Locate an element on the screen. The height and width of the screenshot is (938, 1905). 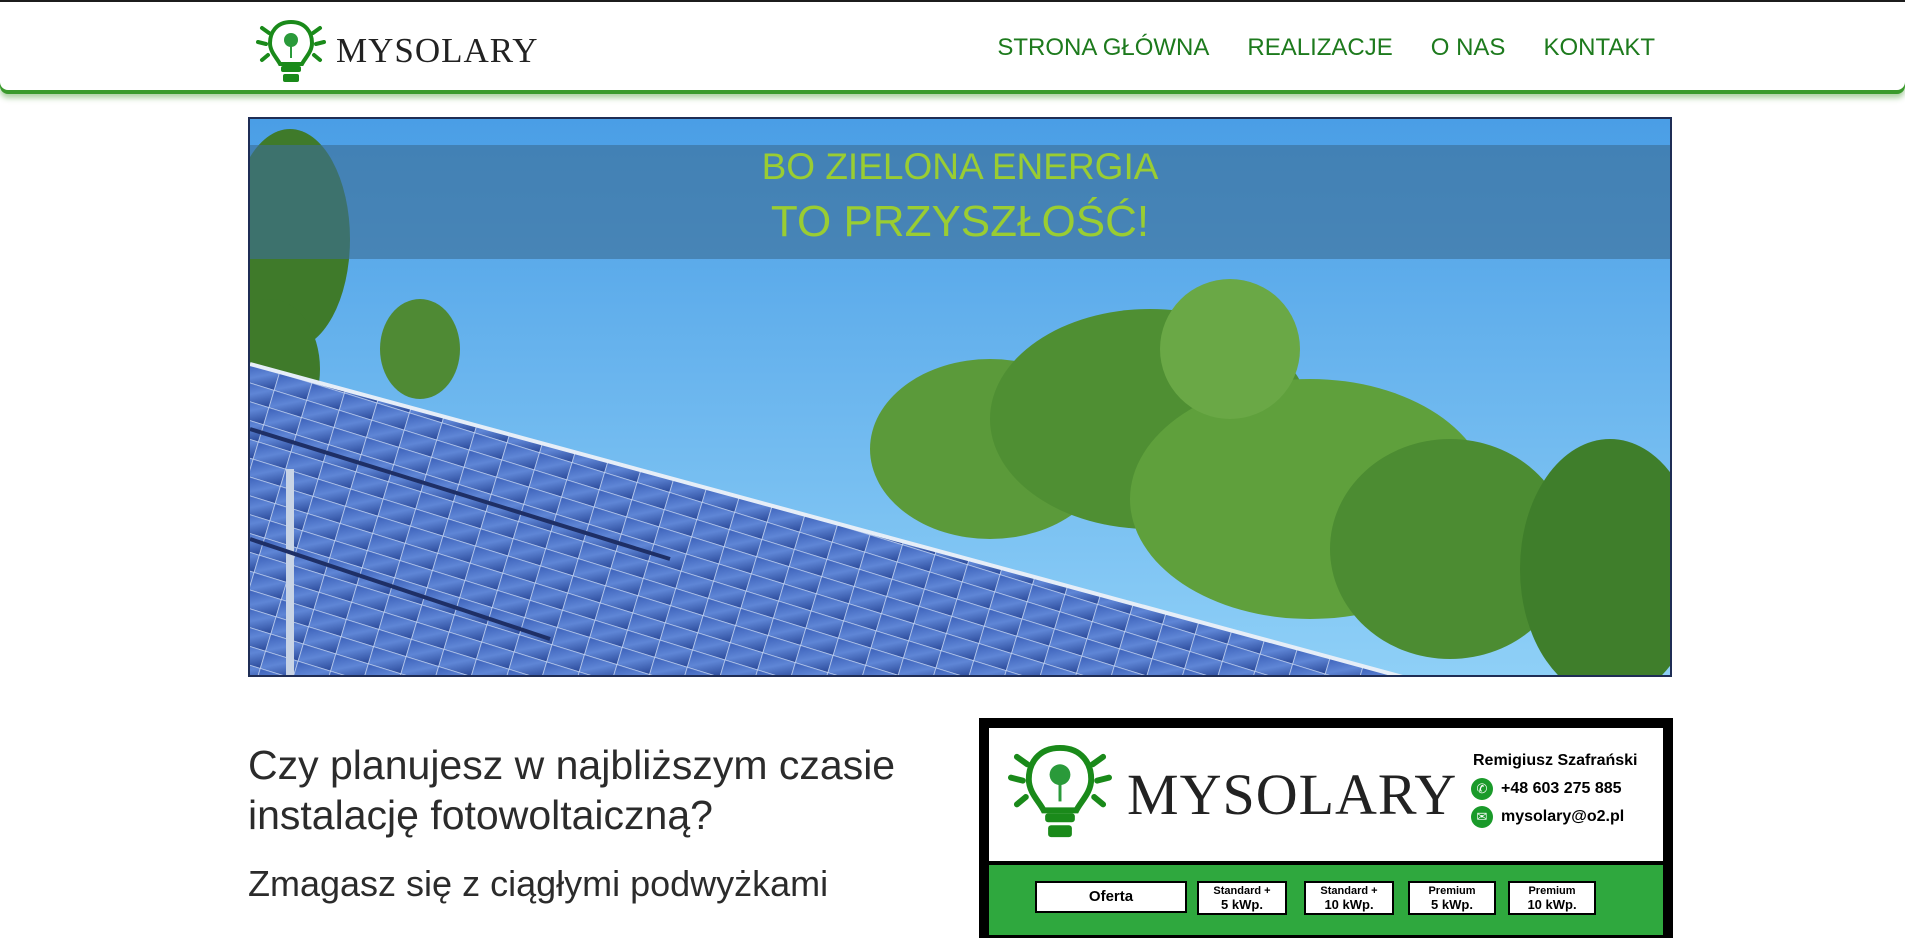
hero-title-line1: BO ZIELONA ENERGIA is located at coordinates (960, 166).